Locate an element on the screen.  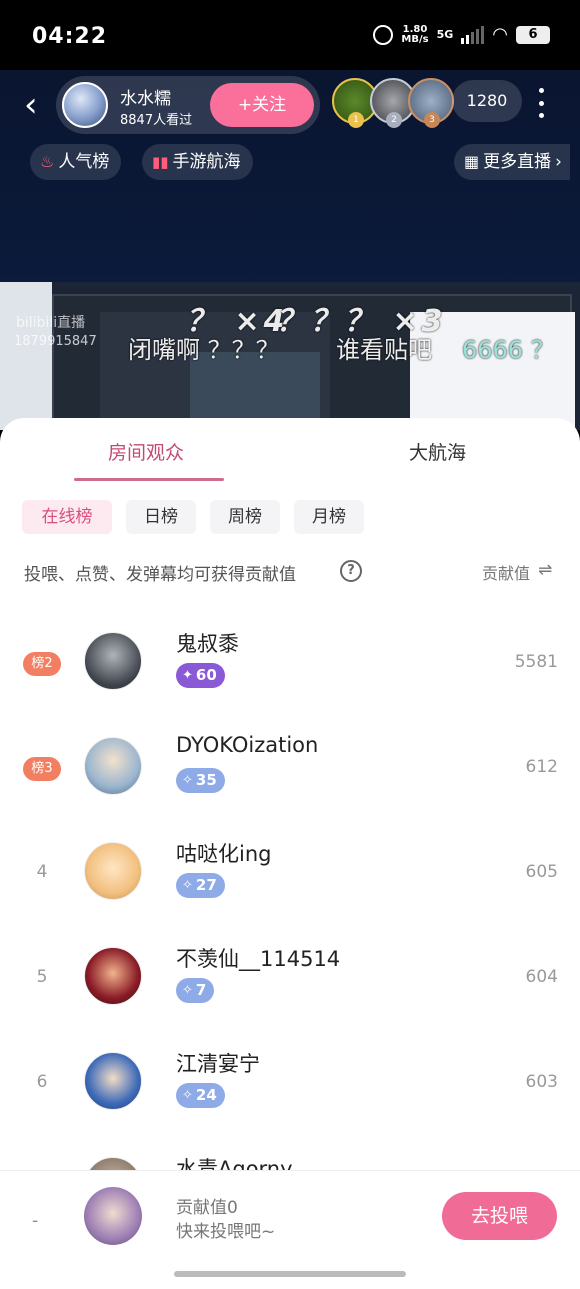
wifi-icon: ◠ is located at coordinates (500, 34).